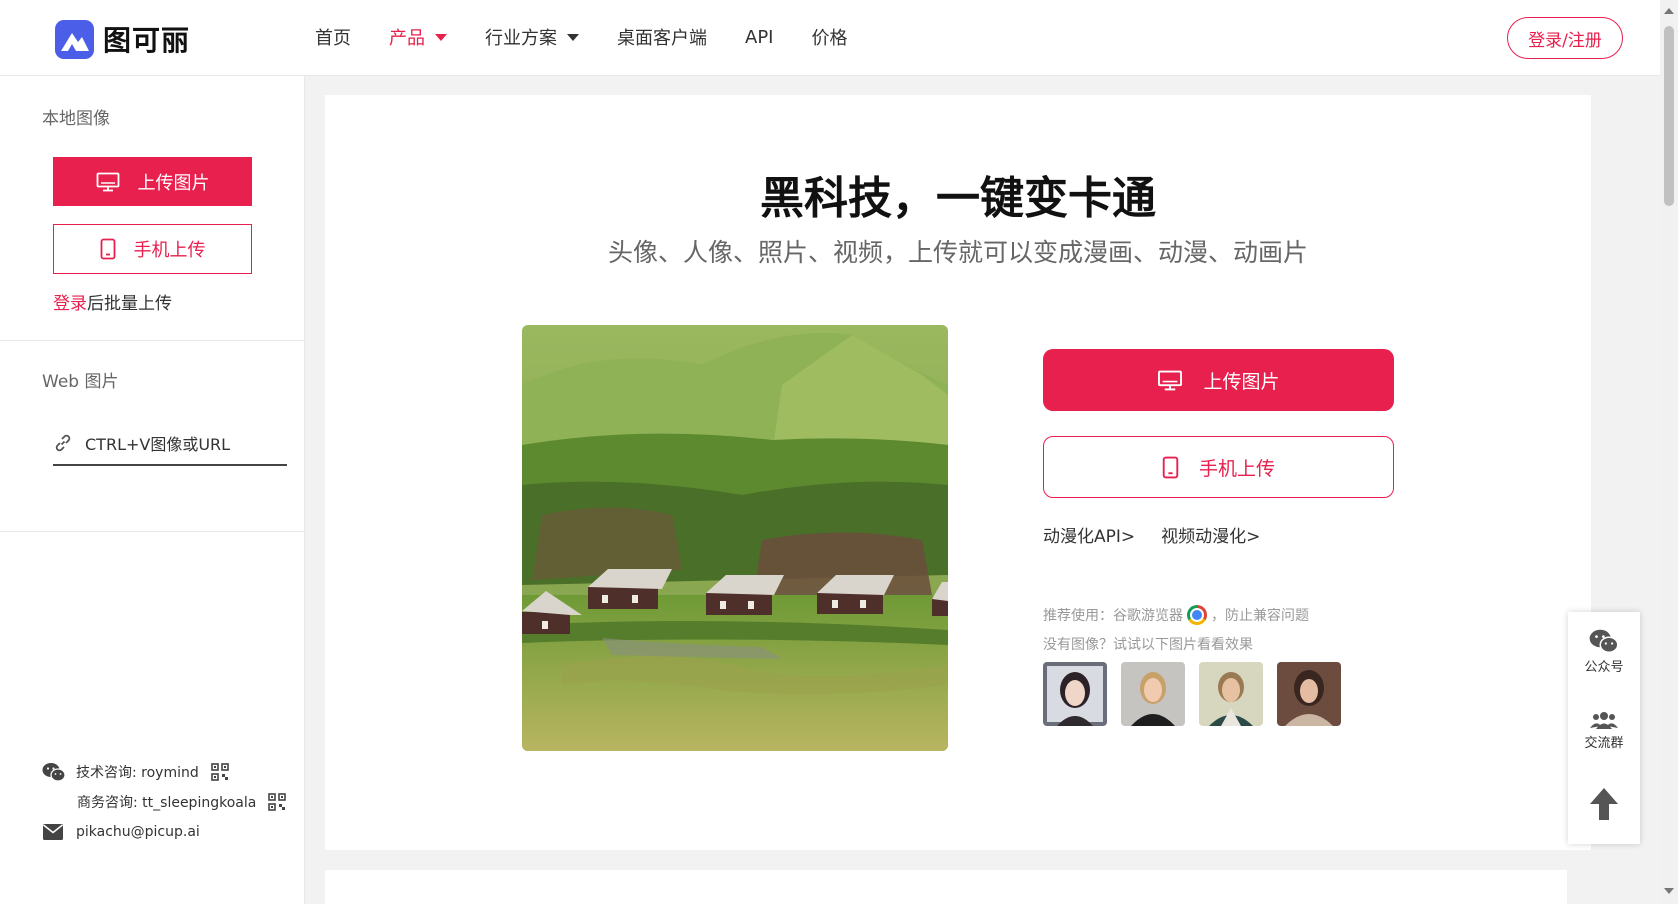  I want to click on nav-desktop-label: 桌面客户端, so click(662, 38).